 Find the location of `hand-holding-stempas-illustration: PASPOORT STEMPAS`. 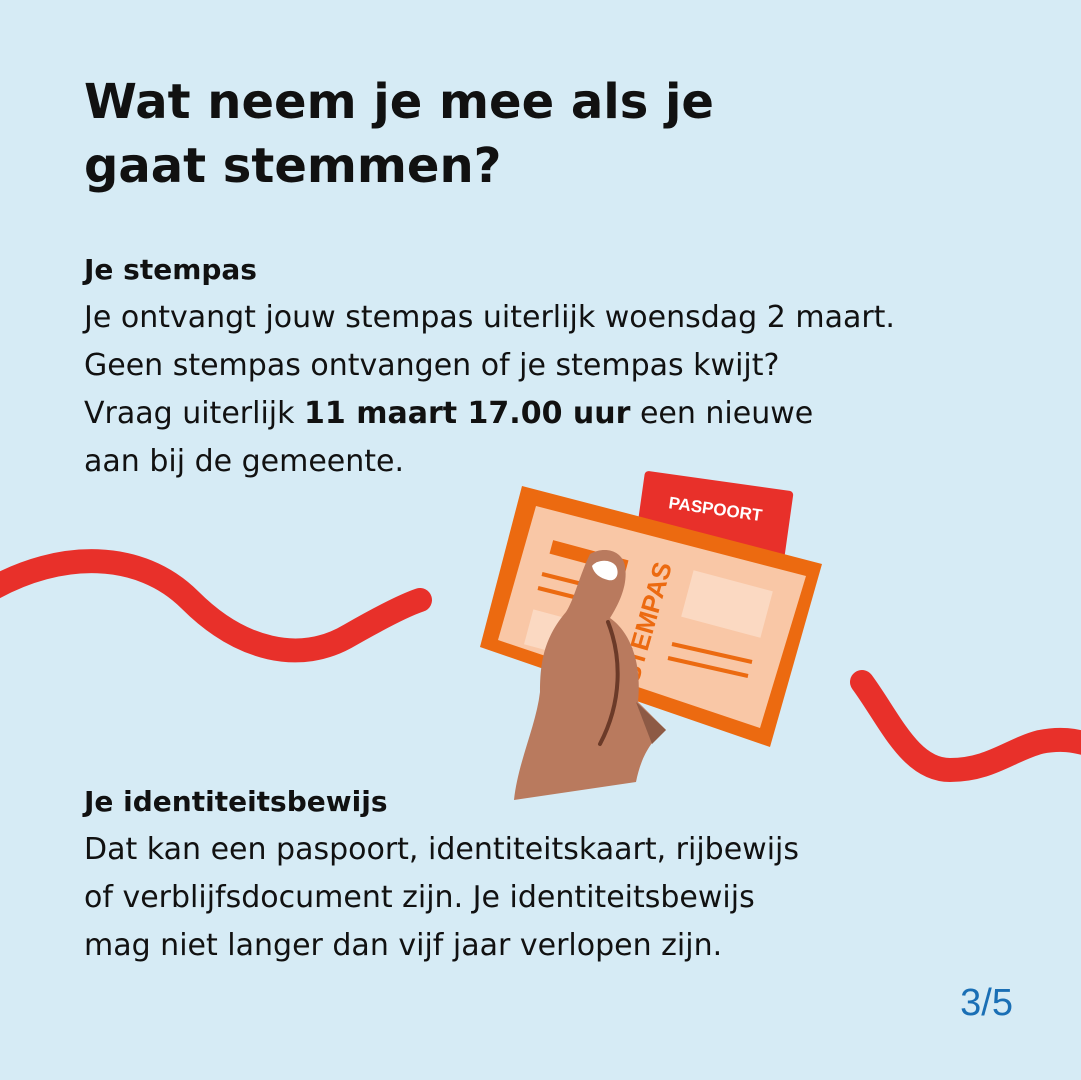

hand-holding-stempas-illustration: PASPOORT STEMPAS is located at coordinates (651, 635).